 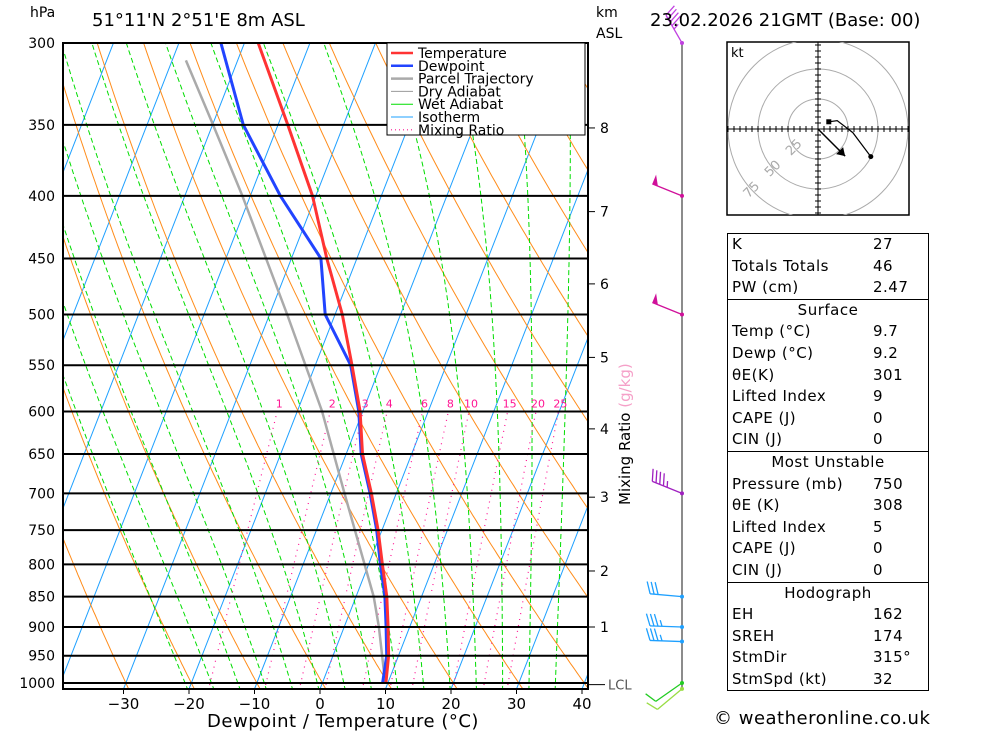 What do you see at coordinates (891, 287) in the screenshot?
I see `index-value: 2.47` at bounding box center [891, 287].